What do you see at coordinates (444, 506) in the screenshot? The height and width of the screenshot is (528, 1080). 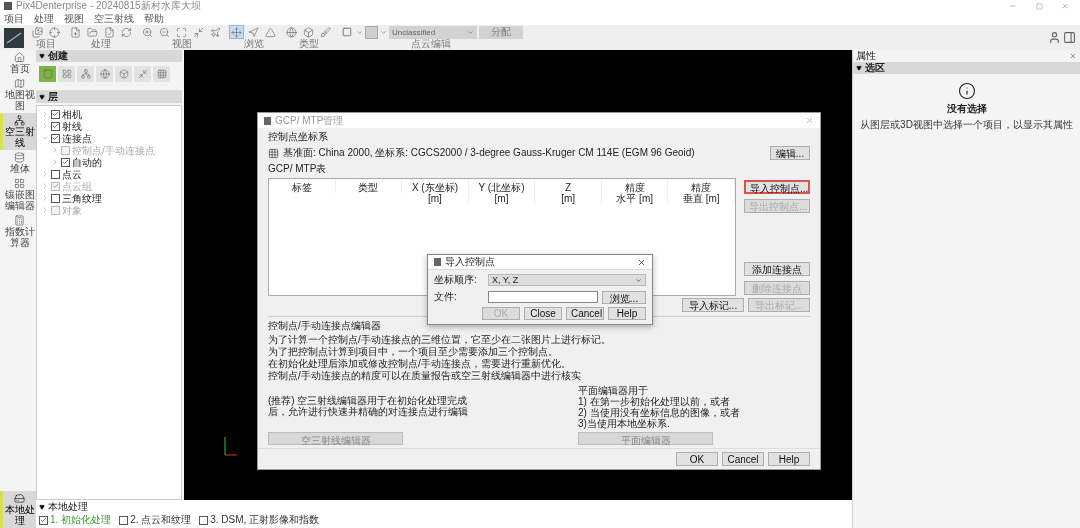 I see `panel-header: 本地处理` at bounding box center [444, 506].